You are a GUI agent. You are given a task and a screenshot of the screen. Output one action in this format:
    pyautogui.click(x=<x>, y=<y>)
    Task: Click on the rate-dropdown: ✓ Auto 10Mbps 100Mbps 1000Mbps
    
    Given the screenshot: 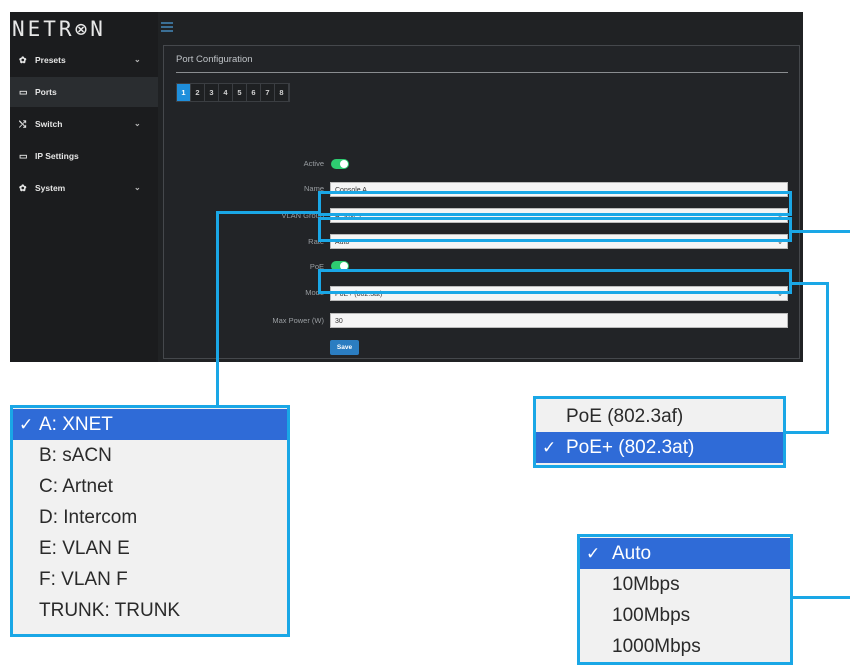 What is the action you would take?
    pyautogui.click(x=685, y=599)
    